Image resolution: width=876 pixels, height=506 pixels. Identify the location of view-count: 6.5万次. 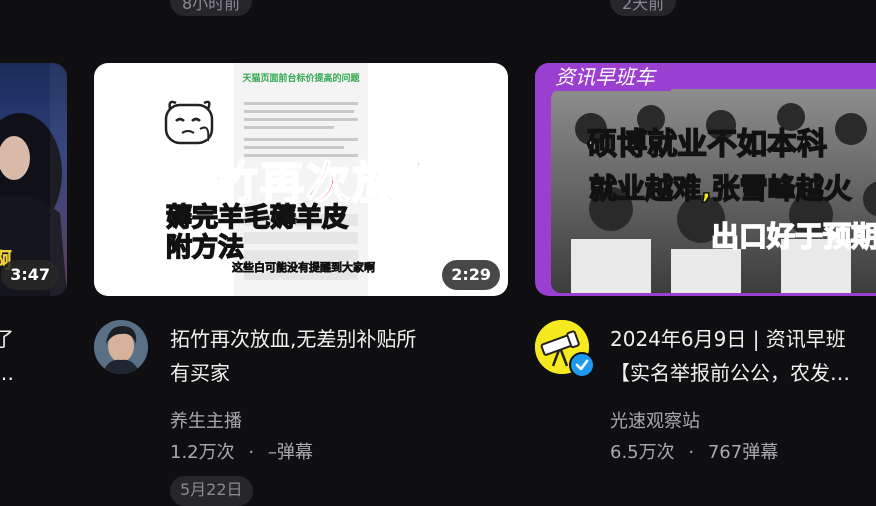
(642, 452).